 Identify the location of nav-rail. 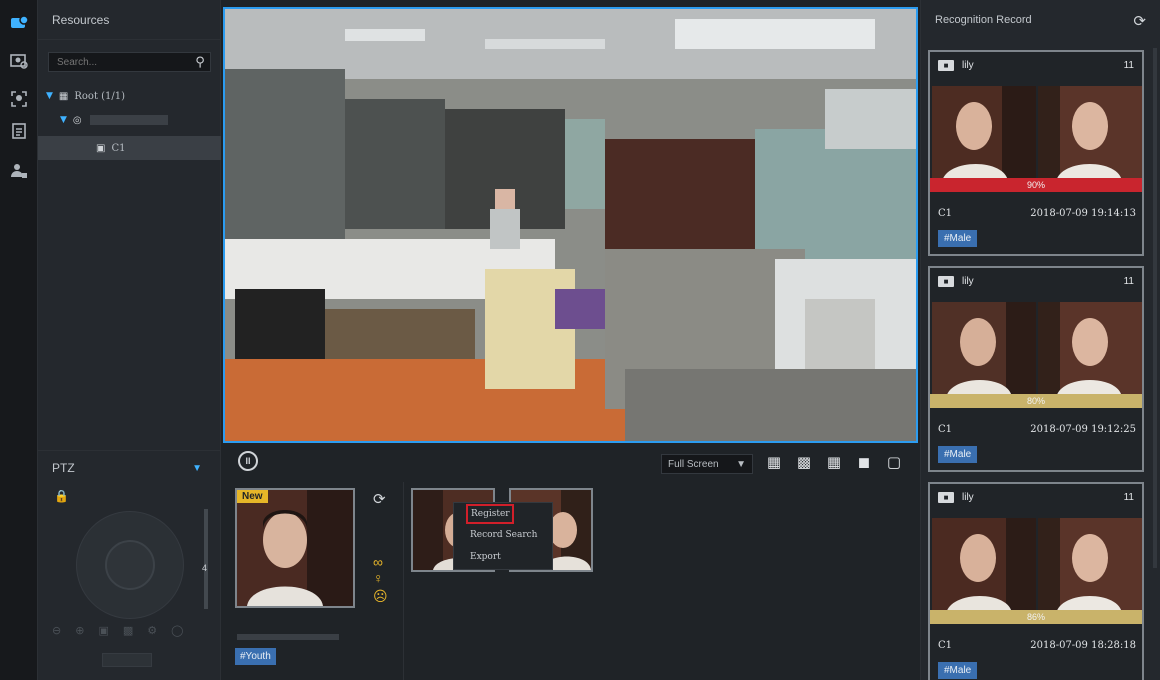
(19, 340).